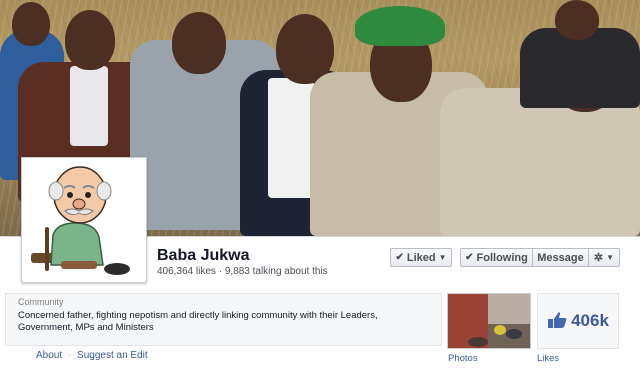 This screenshot has width=640, height=378. I want to click on page-title: Baba Jukwa, so click(203, 256).